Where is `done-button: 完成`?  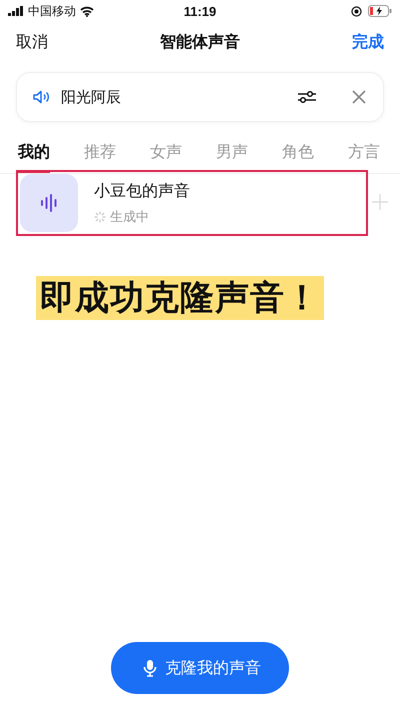
done-button: 完成 is located at coordinates (368, 42).